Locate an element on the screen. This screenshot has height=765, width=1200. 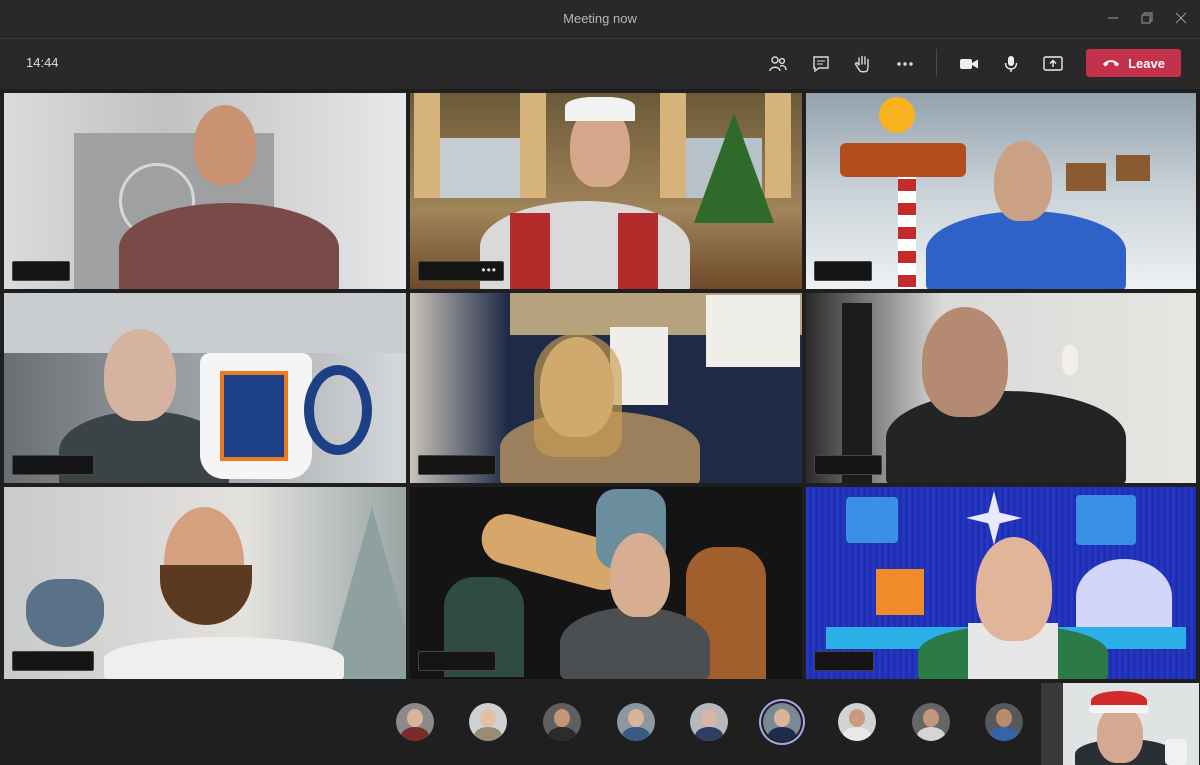
restore-icon is located at coordinates (1147, 18).